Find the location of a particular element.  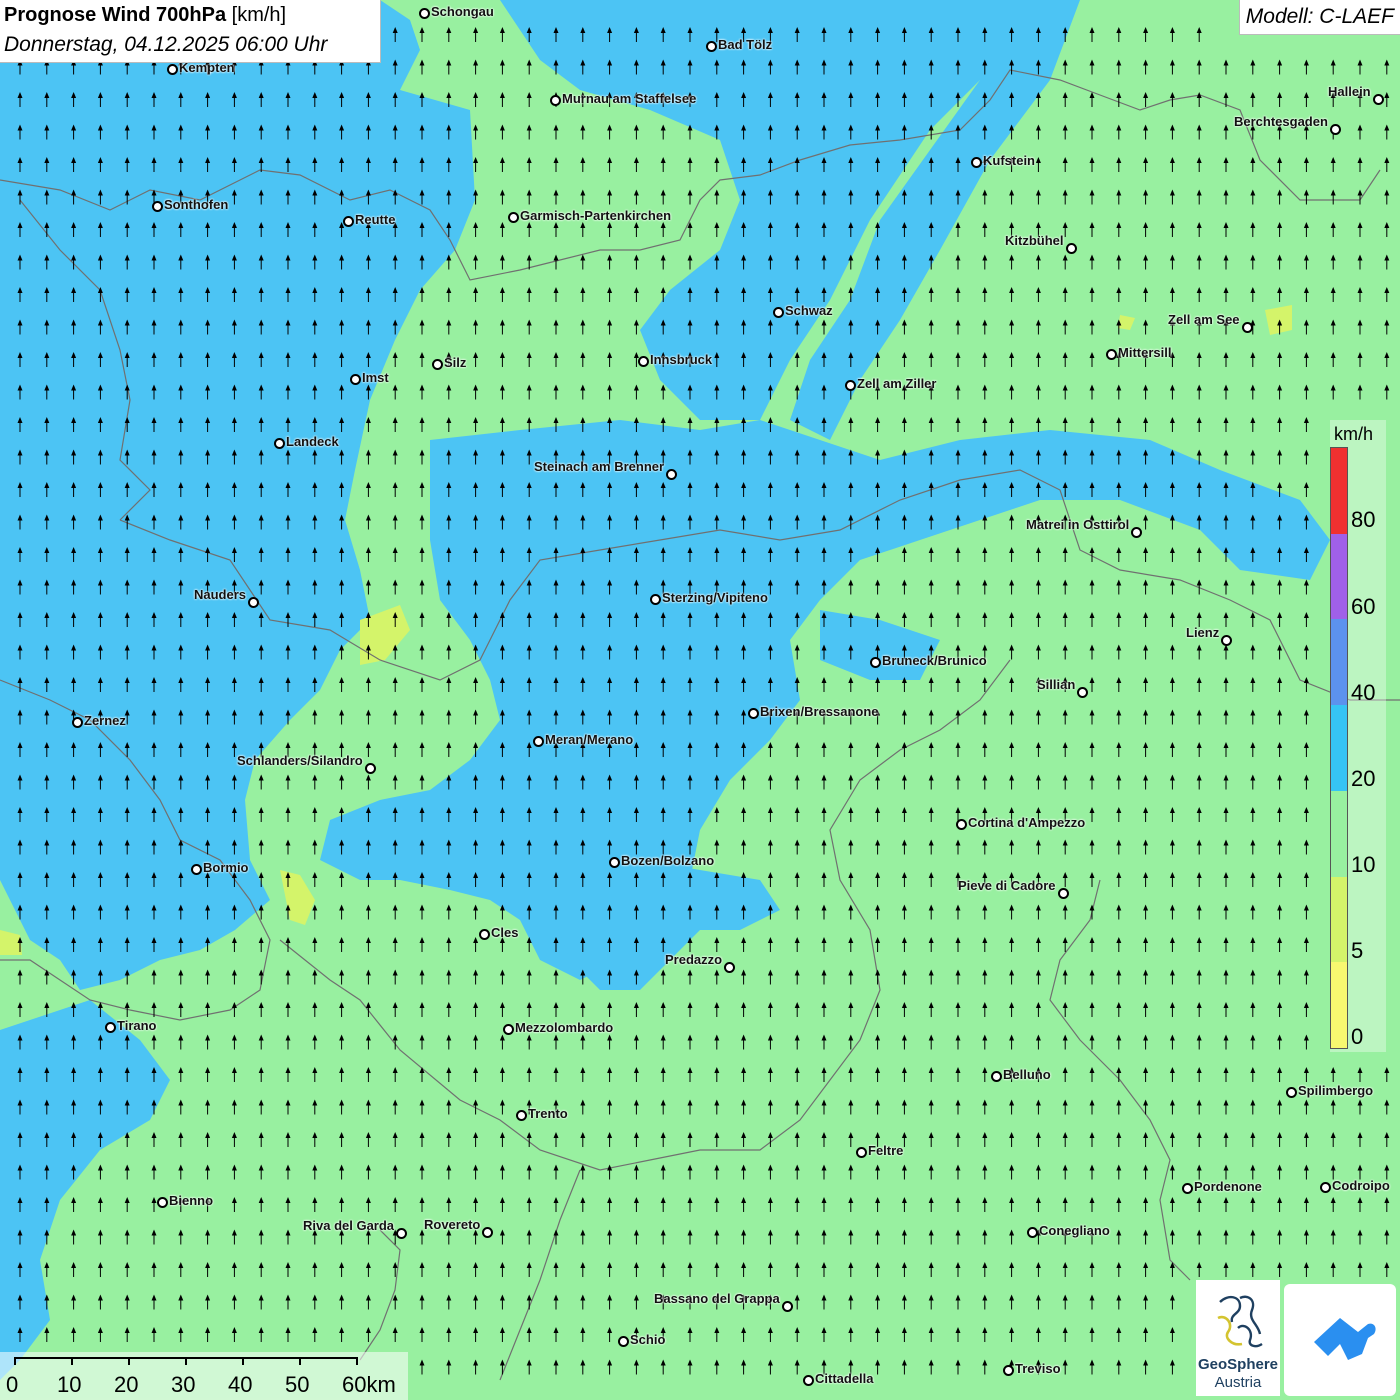

map-title-unit: [km/h] is located at coordinates (256, 15).